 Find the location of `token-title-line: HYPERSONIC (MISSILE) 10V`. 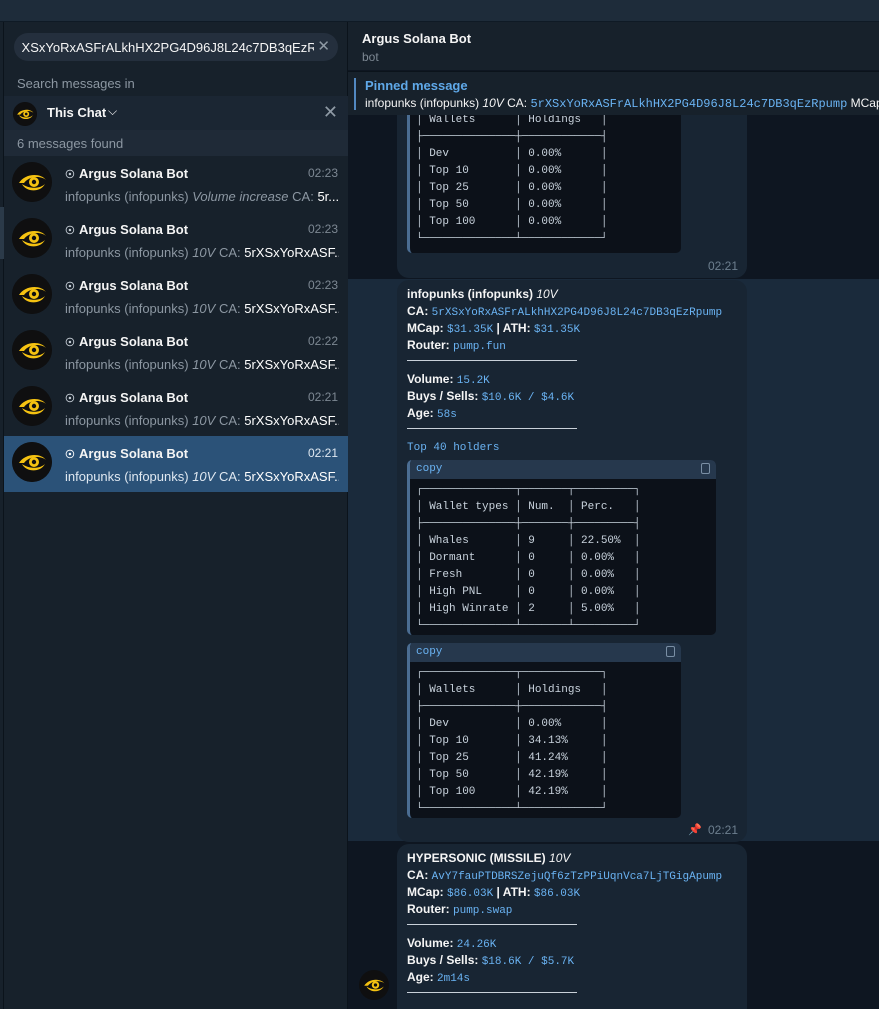

token-title-line: HYPERSONIC (MISSILE) 10V is located at coordinates (489, 858).